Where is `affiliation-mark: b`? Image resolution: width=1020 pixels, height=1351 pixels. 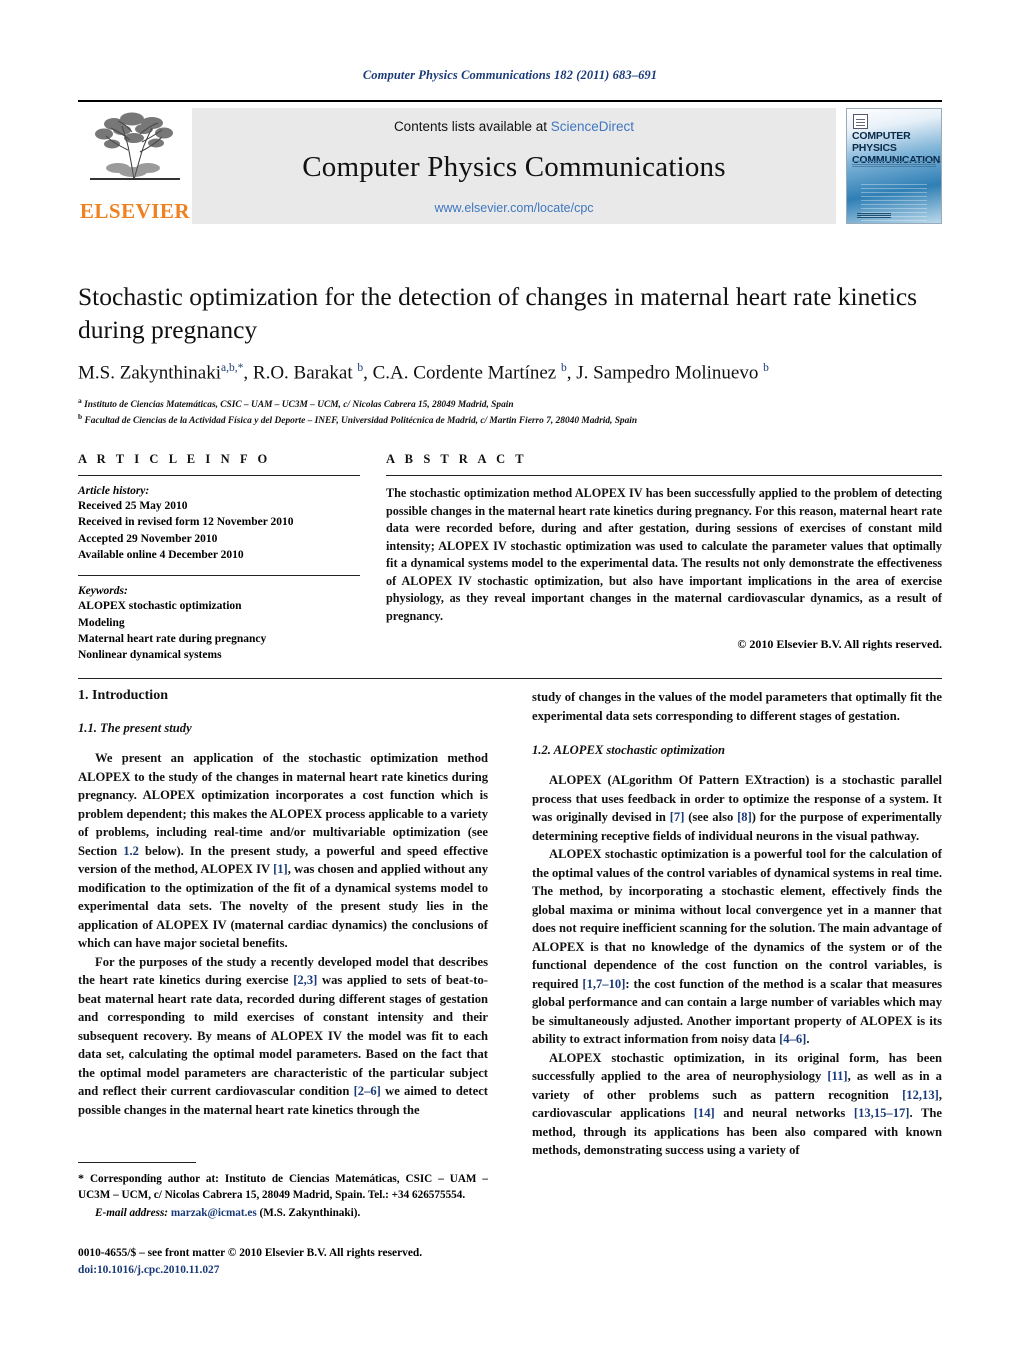
affiliation-mark: b is located at coordinates (80, 417).